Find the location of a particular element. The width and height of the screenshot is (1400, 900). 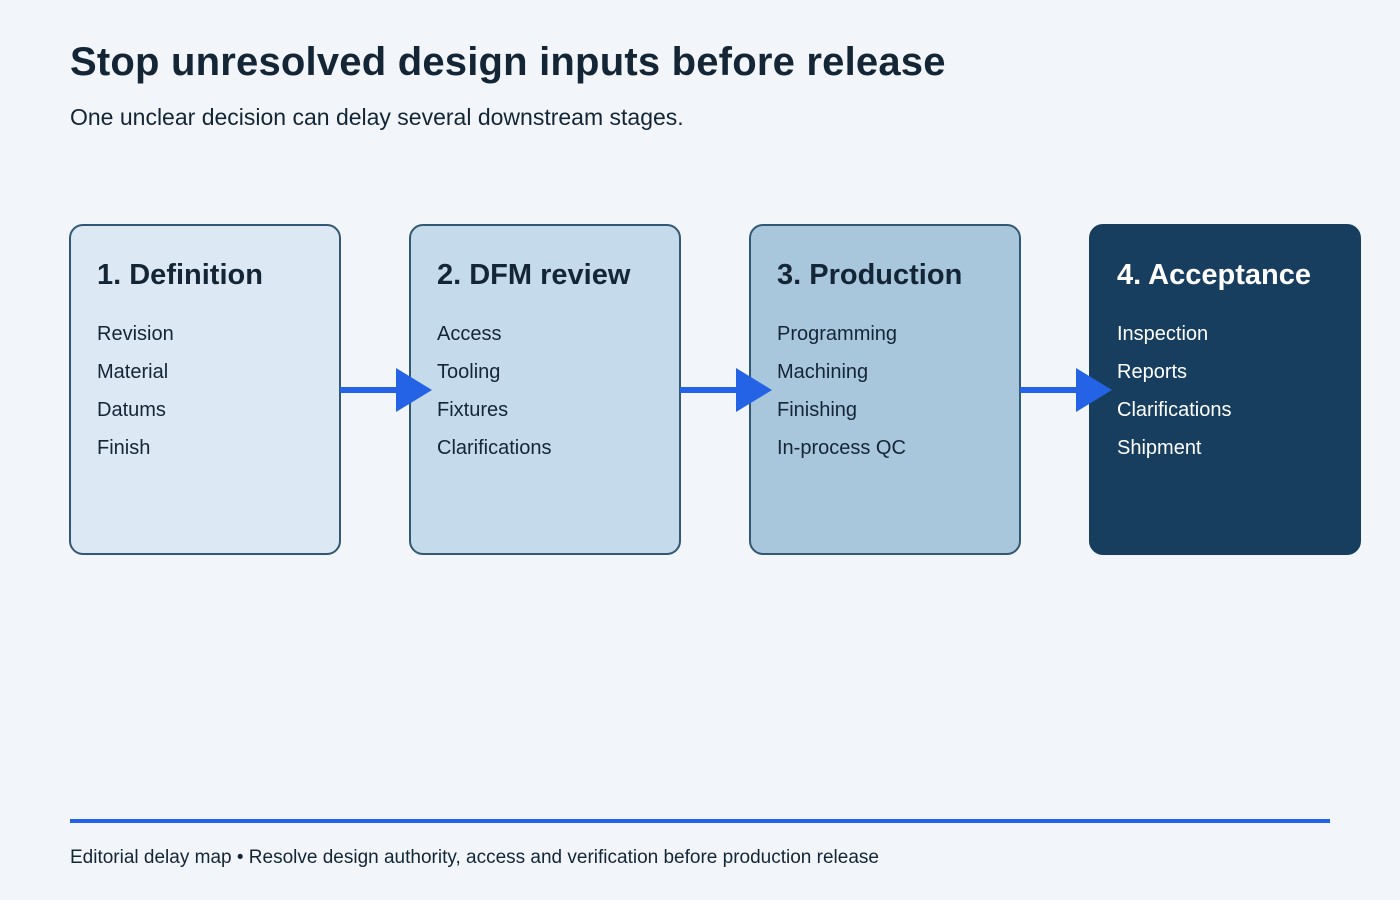

footer-divider is located at coordinates (700, 821).